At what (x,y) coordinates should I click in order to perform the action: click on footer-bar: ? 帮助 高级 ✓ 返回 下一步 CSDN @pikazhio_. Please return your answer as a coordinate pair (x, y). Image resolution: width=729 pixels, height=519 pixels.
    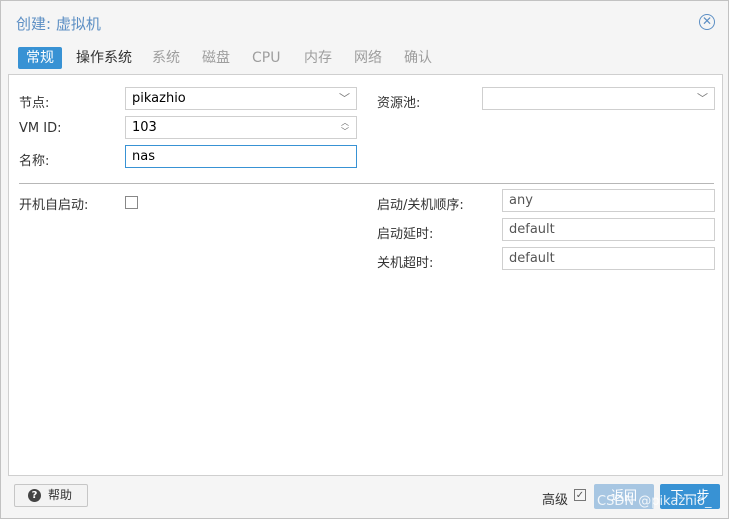
    Looking at the image, I should click on (364, 497).